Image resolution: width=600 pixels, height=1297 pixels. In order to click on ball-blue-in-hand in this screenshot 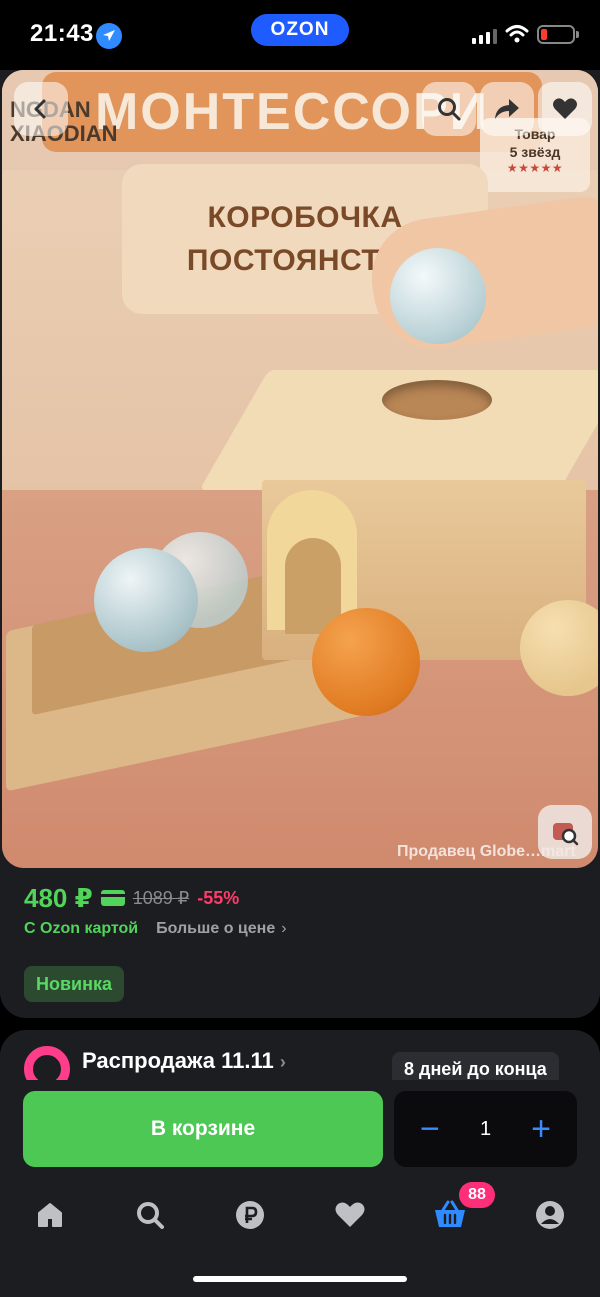, I will do `click(438, 296)`.